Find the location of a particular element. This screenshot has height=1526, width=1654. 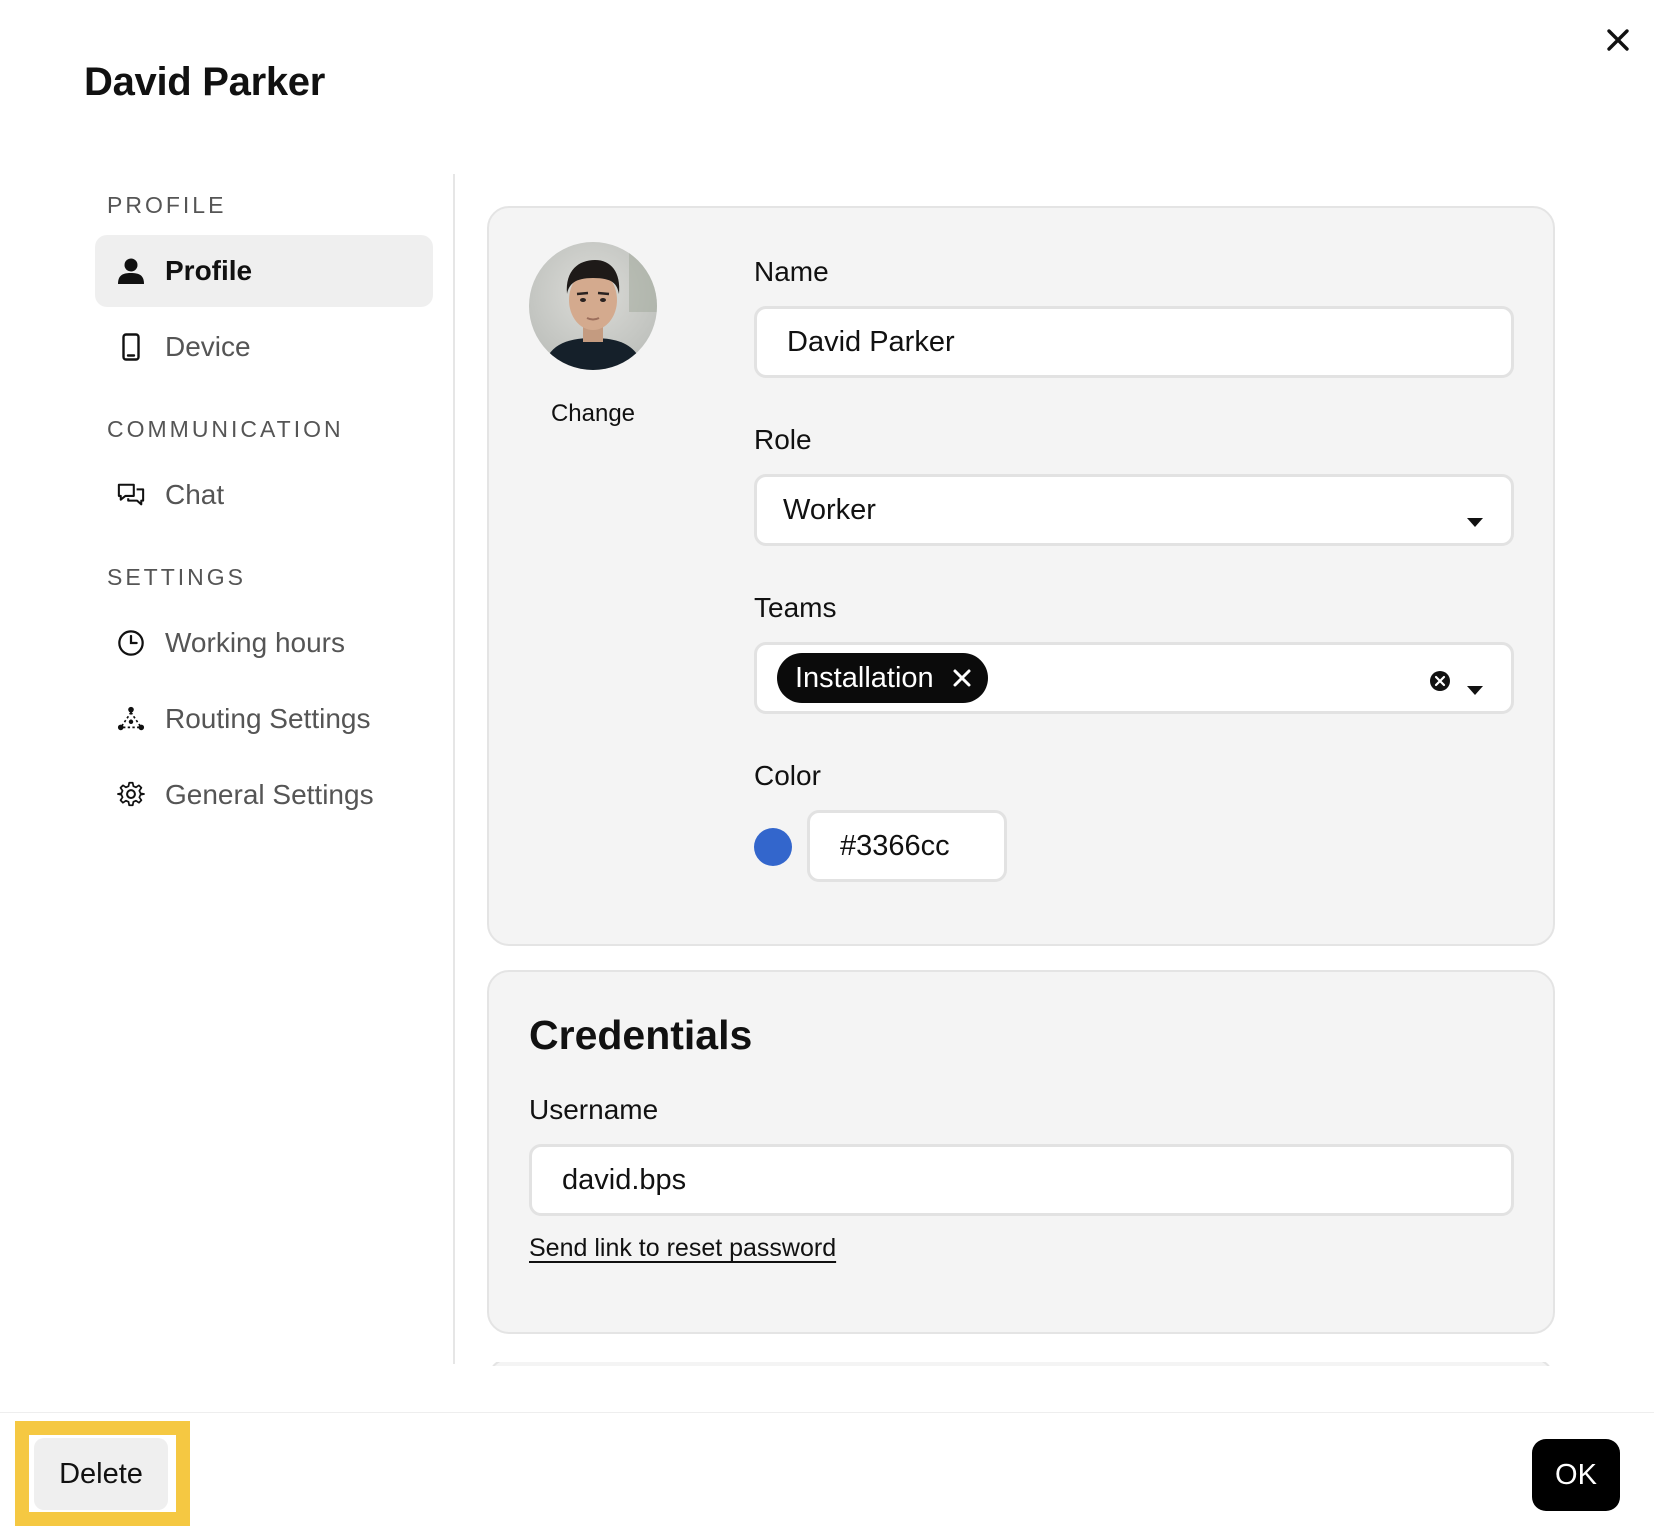

sidebar-item-label: Device is located at coordinates (208, 346).